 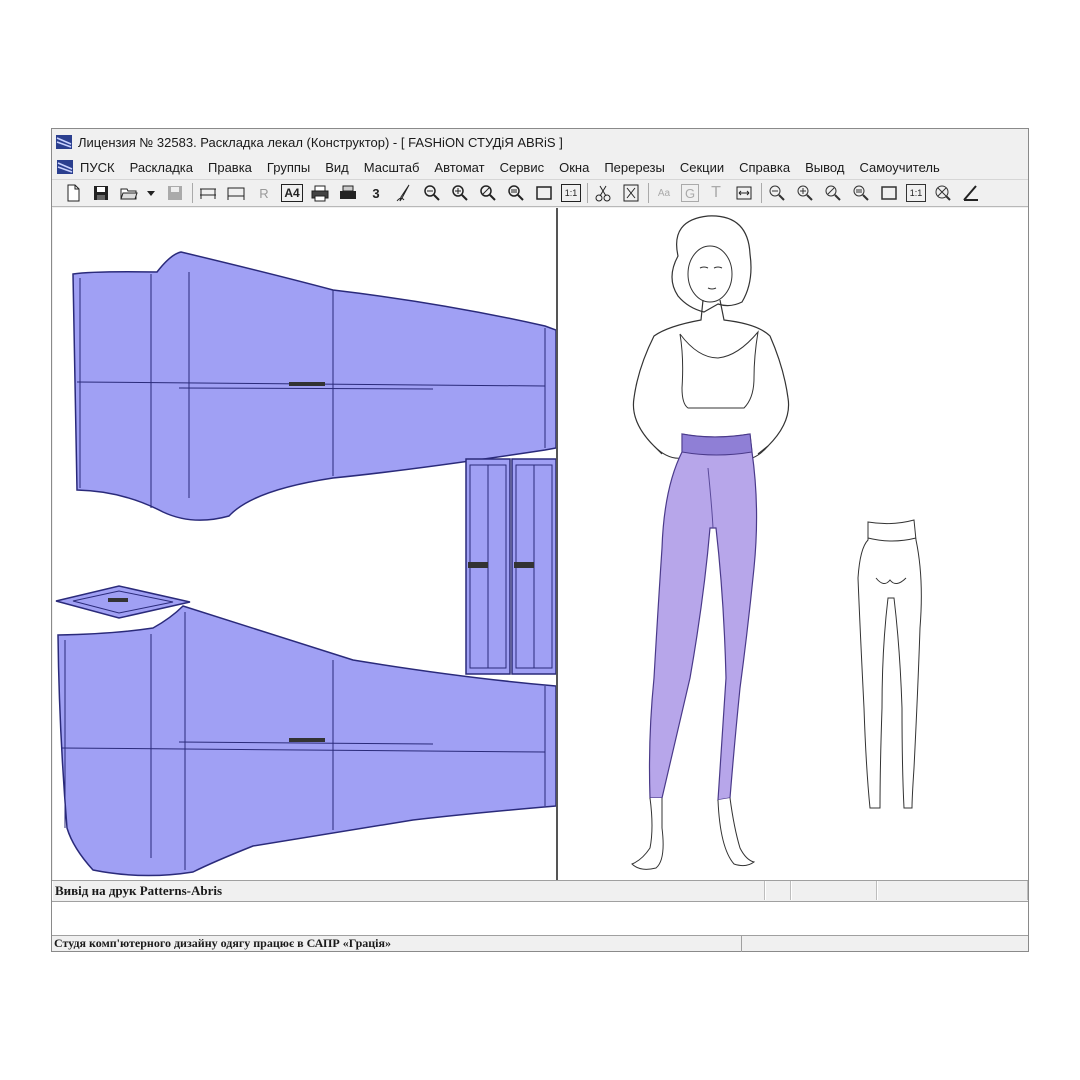 I want to click on one-to-one2-label: 1:1, so click(x=916, y=193).